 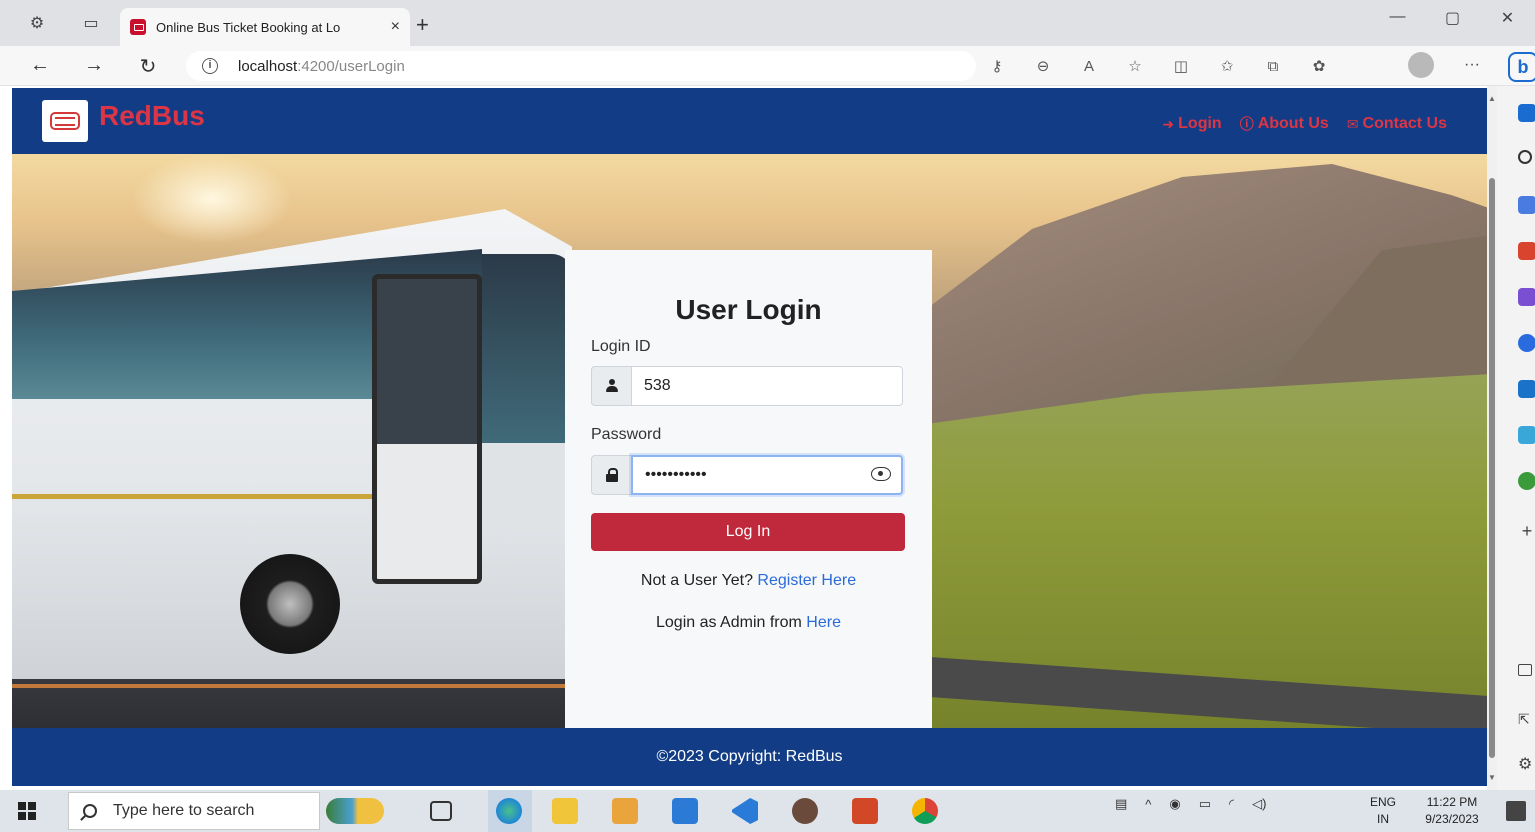 What do you see at coordinates (37, 23) in the screenshot?
I see `workspaces-icon: ⚙` at bounding box center [37, 23].